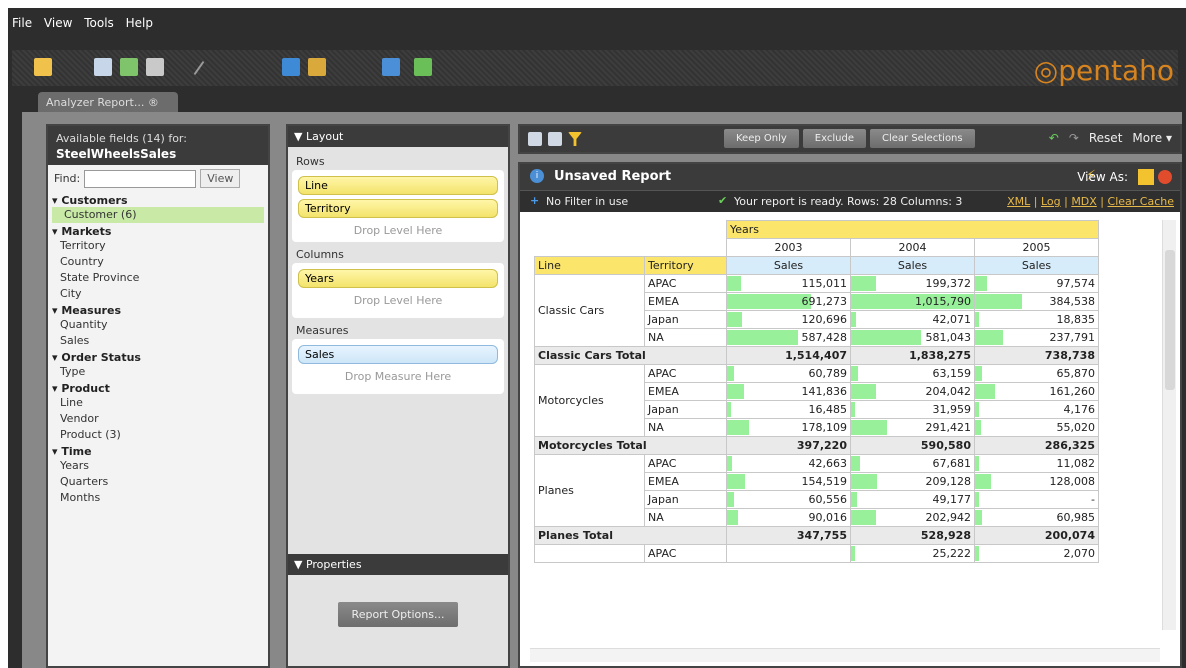 The width and height of the screenshot is (1186, 668). Describe the element at coordinates (788, 517) in the screenshot. I see `grid-cell: 90,016` at that location.